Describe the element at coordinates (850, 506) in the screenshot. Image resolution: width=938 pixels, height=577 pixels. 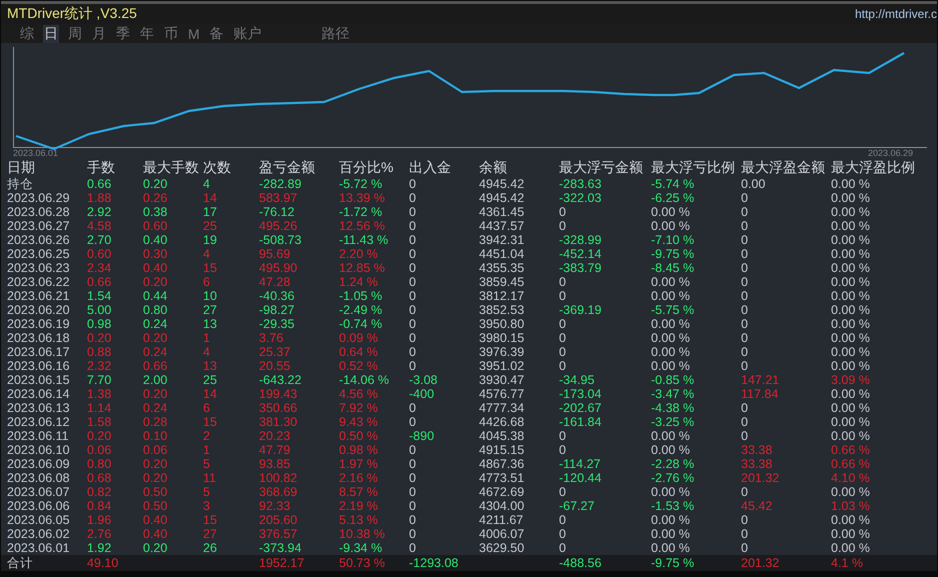
I see `table-cell: 1.03 %` at that location.